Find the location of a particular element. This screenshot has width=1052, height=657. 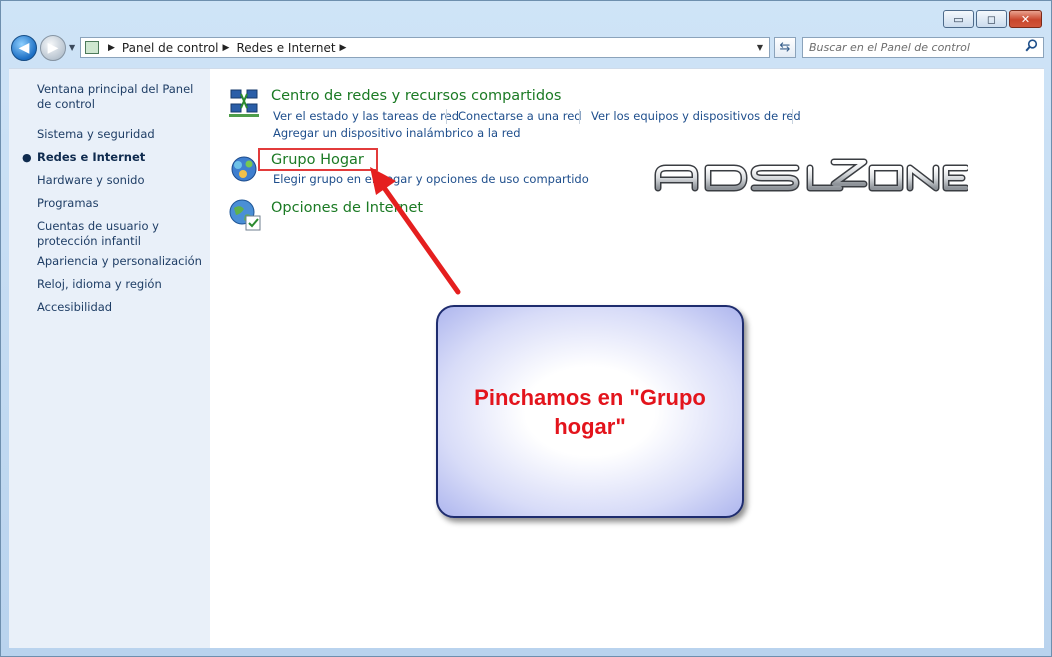

homegroup-icon is located at coordinates (244, 169).